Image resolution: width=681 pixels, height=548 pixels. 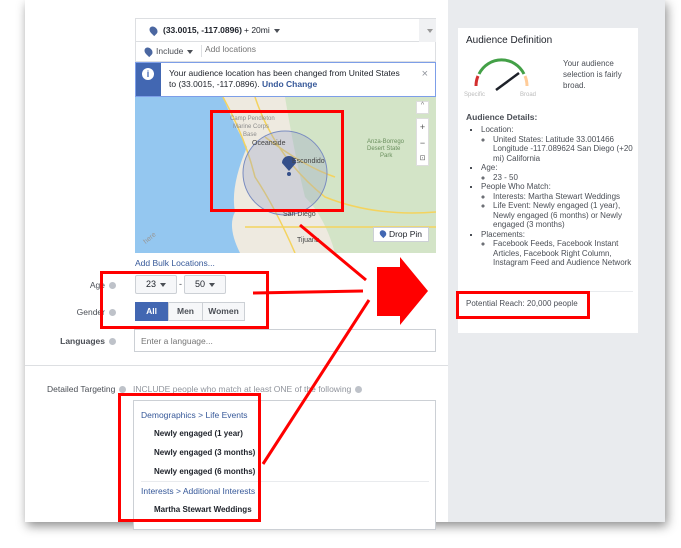 I want to click on drop-pin-button: Drop Pin, so click(x=401, y=234).